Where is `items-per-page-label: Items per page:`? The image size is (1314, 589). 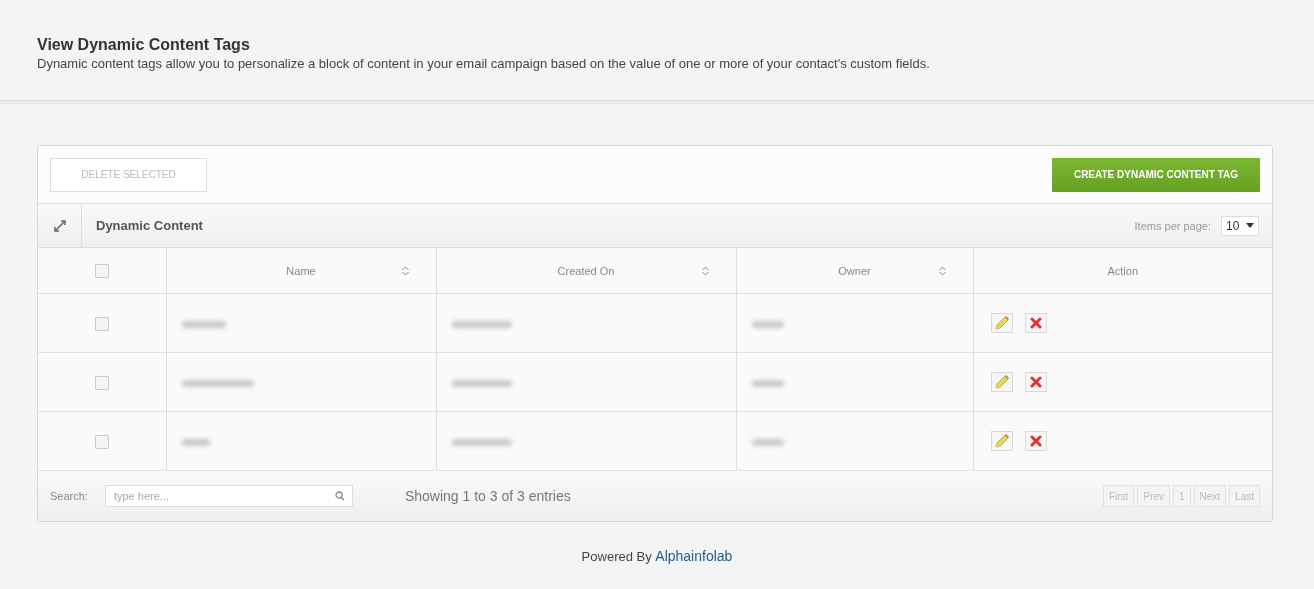
items-per-page-label: Items per page: is located at coordinates (1172, 225).